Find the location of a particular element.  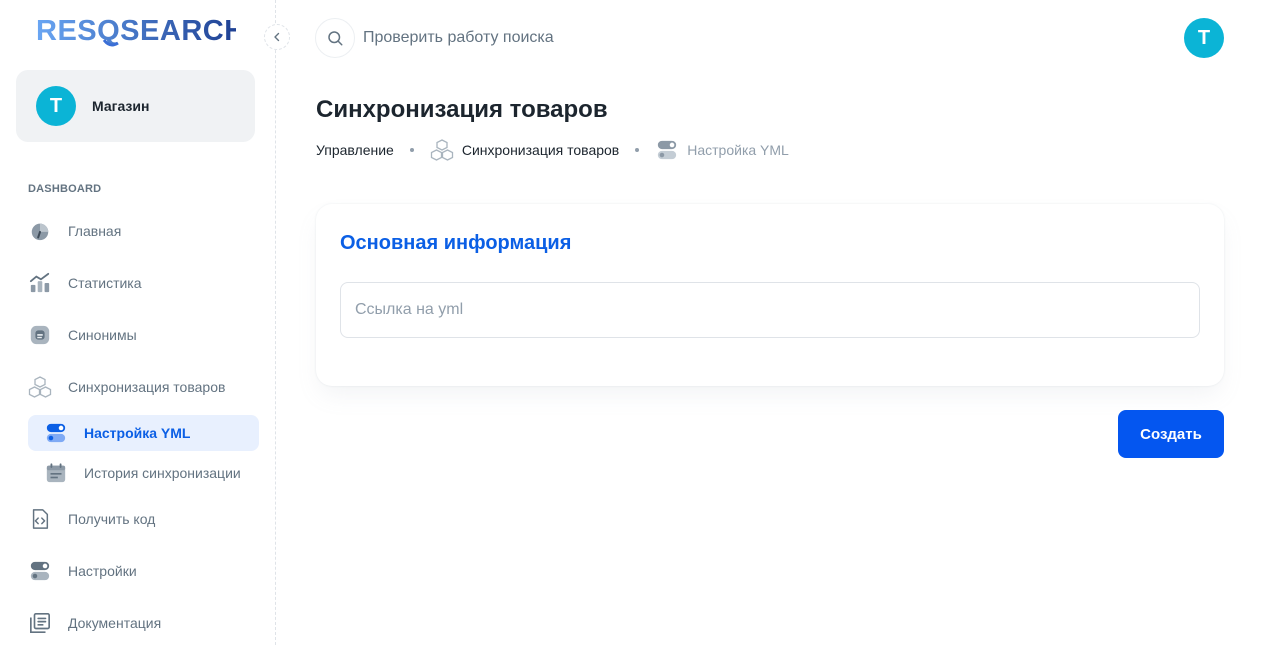

docs-icon is located at coordinates (40, 623).